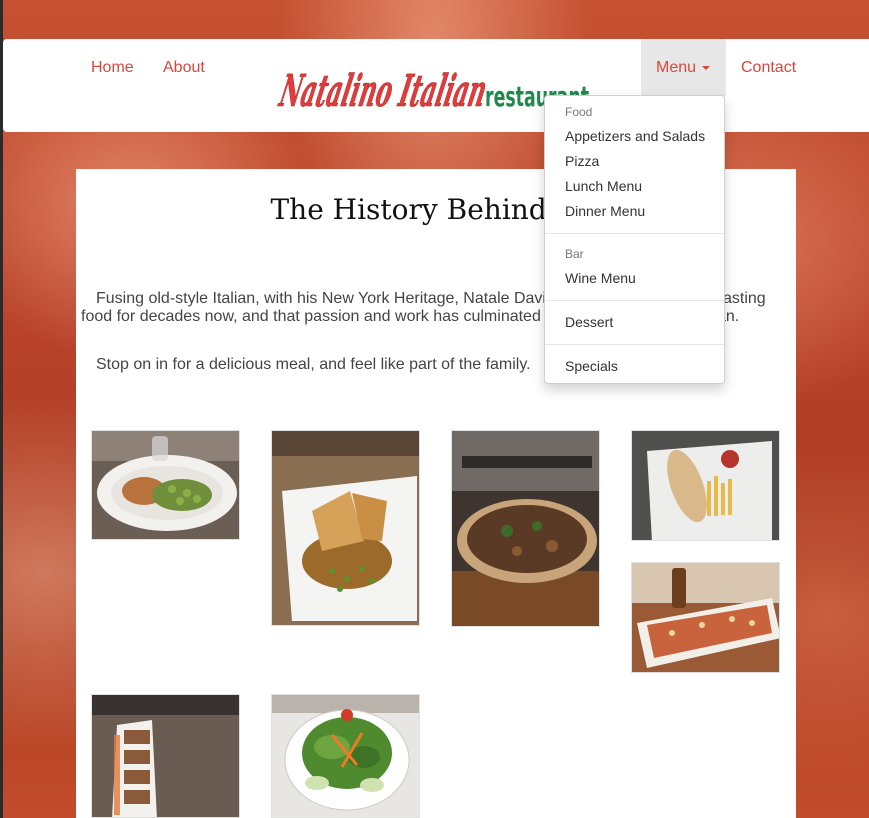 This screenshot has width=869, height=818. What do you see at coordinates (383, 90) in the screenshot?
I see `svg-text: Natalino Italian` at bounding box center [383, 90].